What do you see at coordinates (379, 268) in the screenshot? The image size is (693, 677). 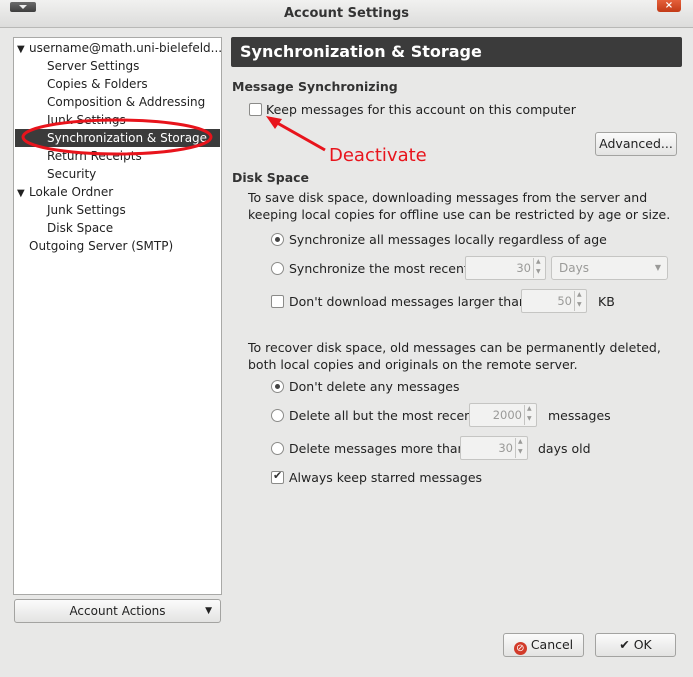 I see `sync-recent-label: Synchronize the most recent` at bounding box center [379, 268].